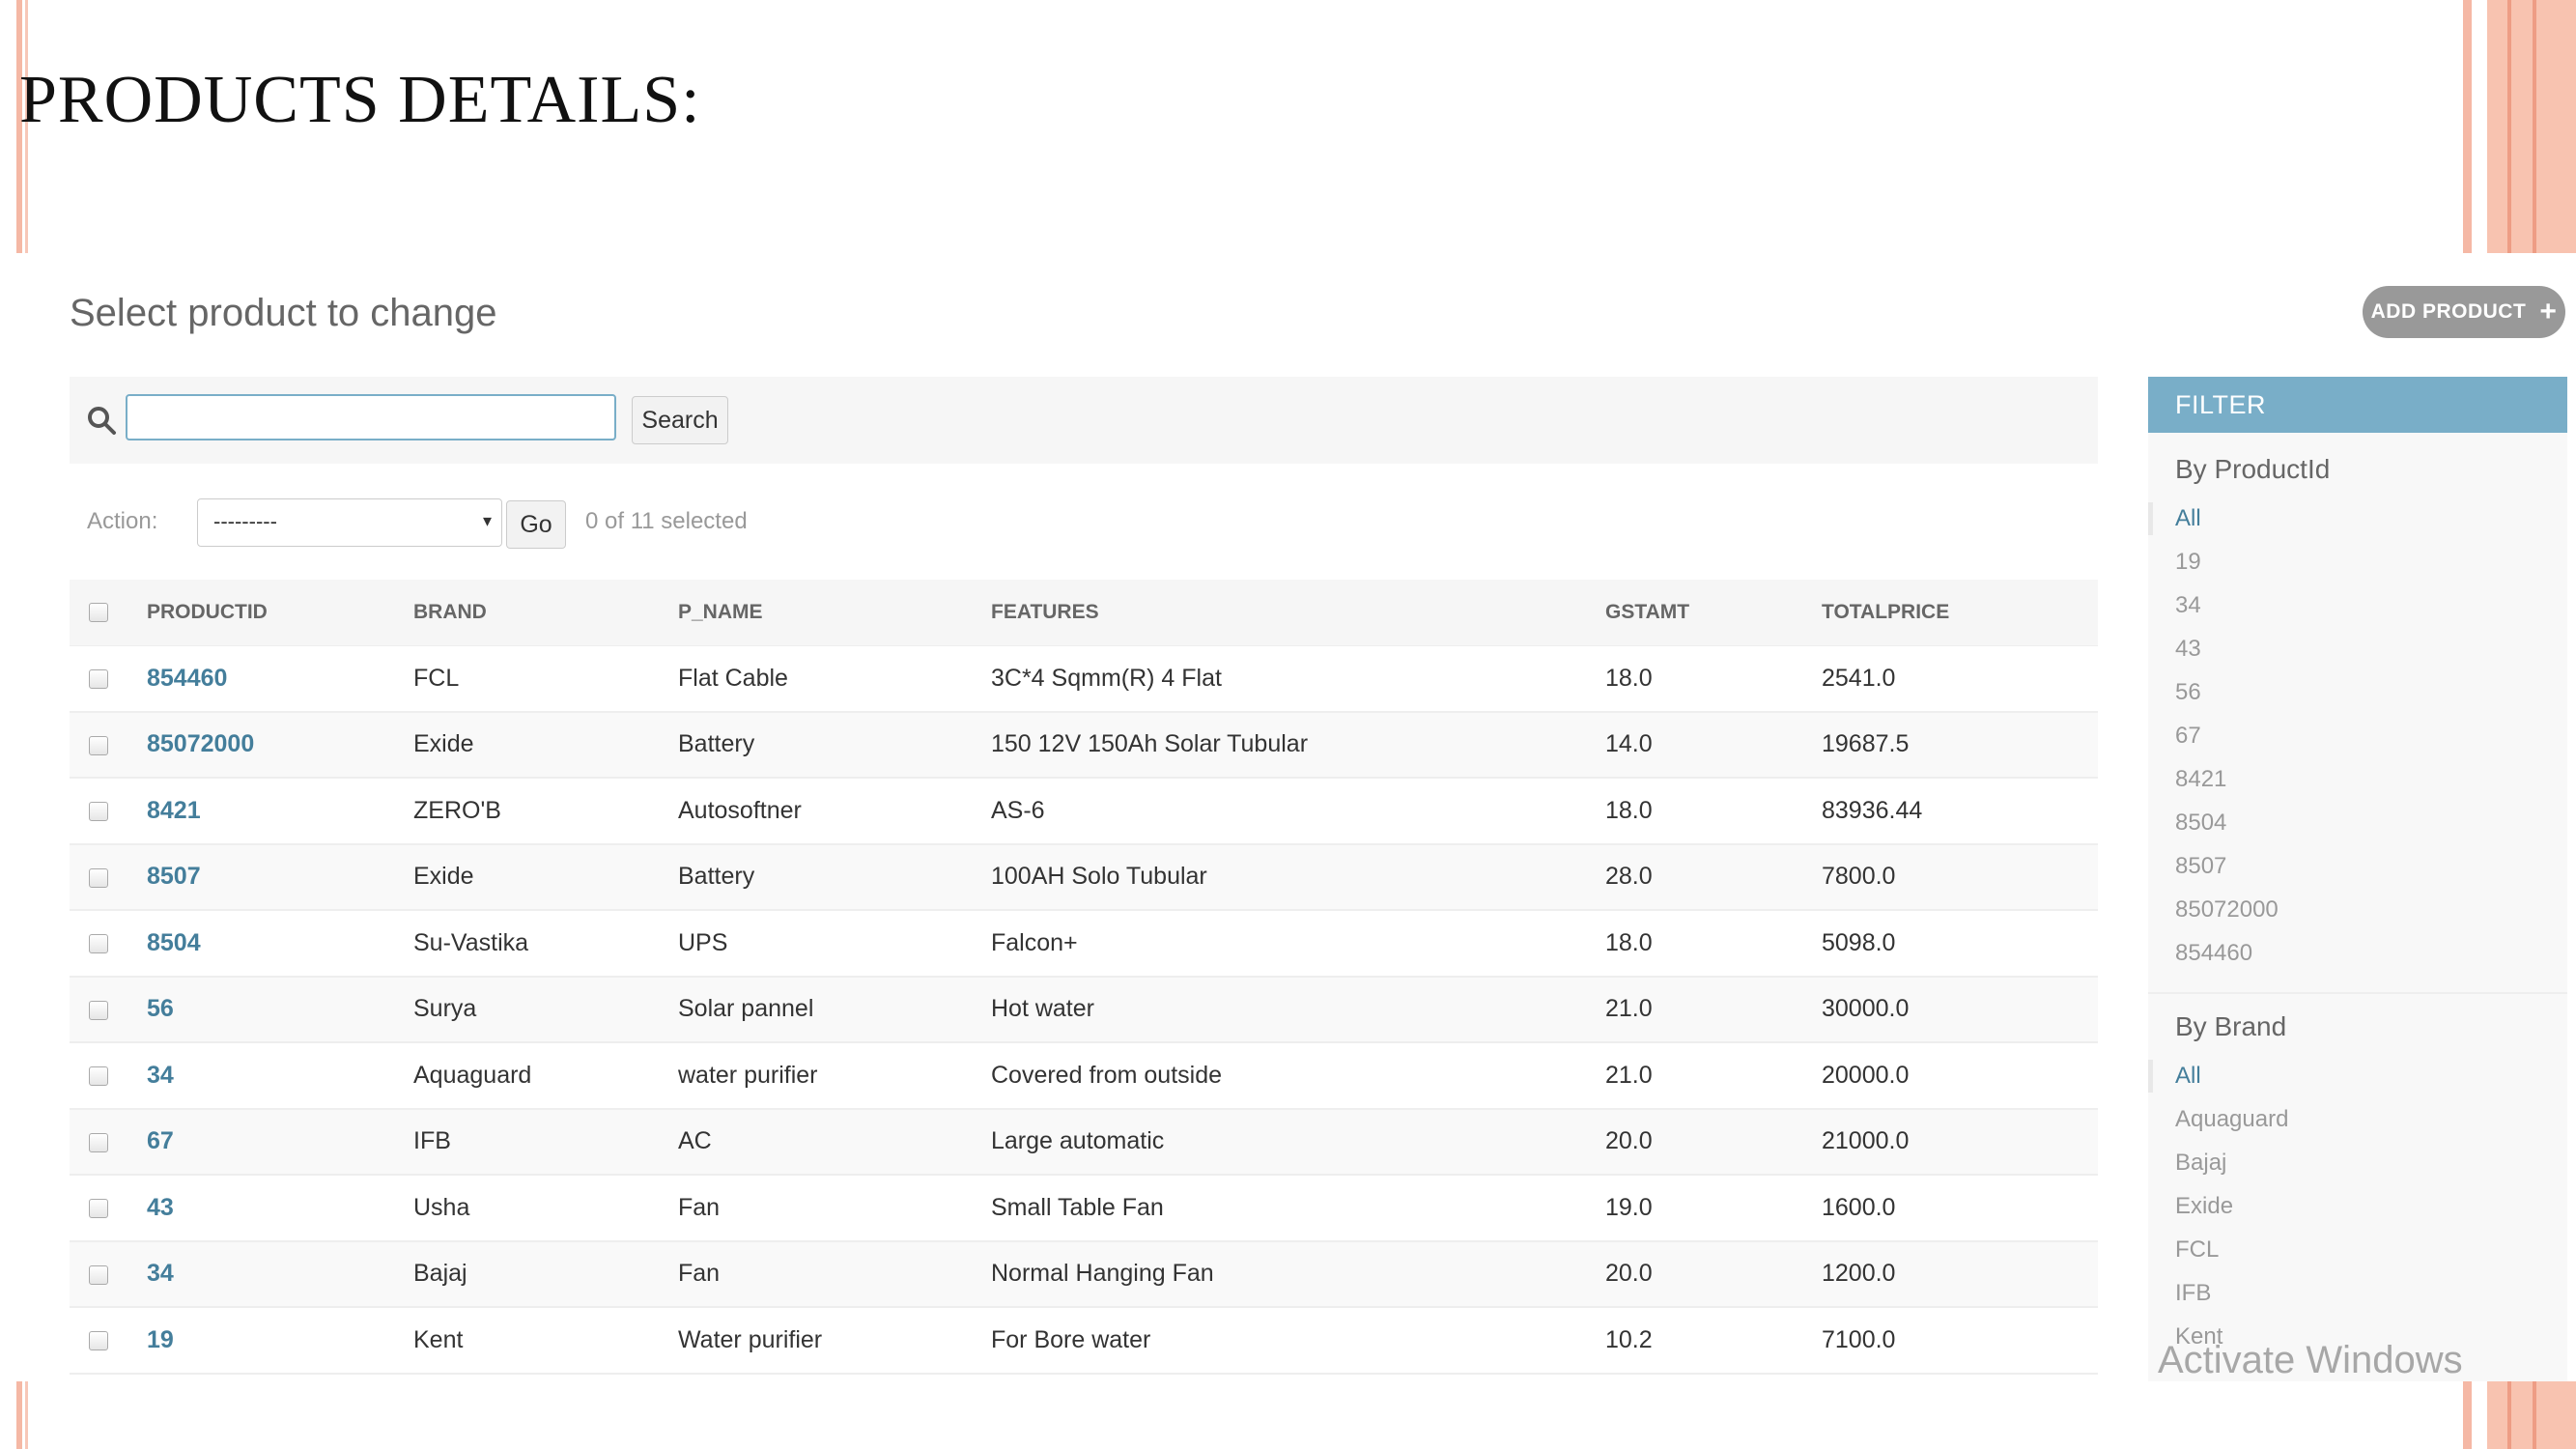 The width and height of the screenshot is (2576, 1449). Describe the element at coordinates (200, 743) in the screenshot. I see `product-link: 85072000` at that location.